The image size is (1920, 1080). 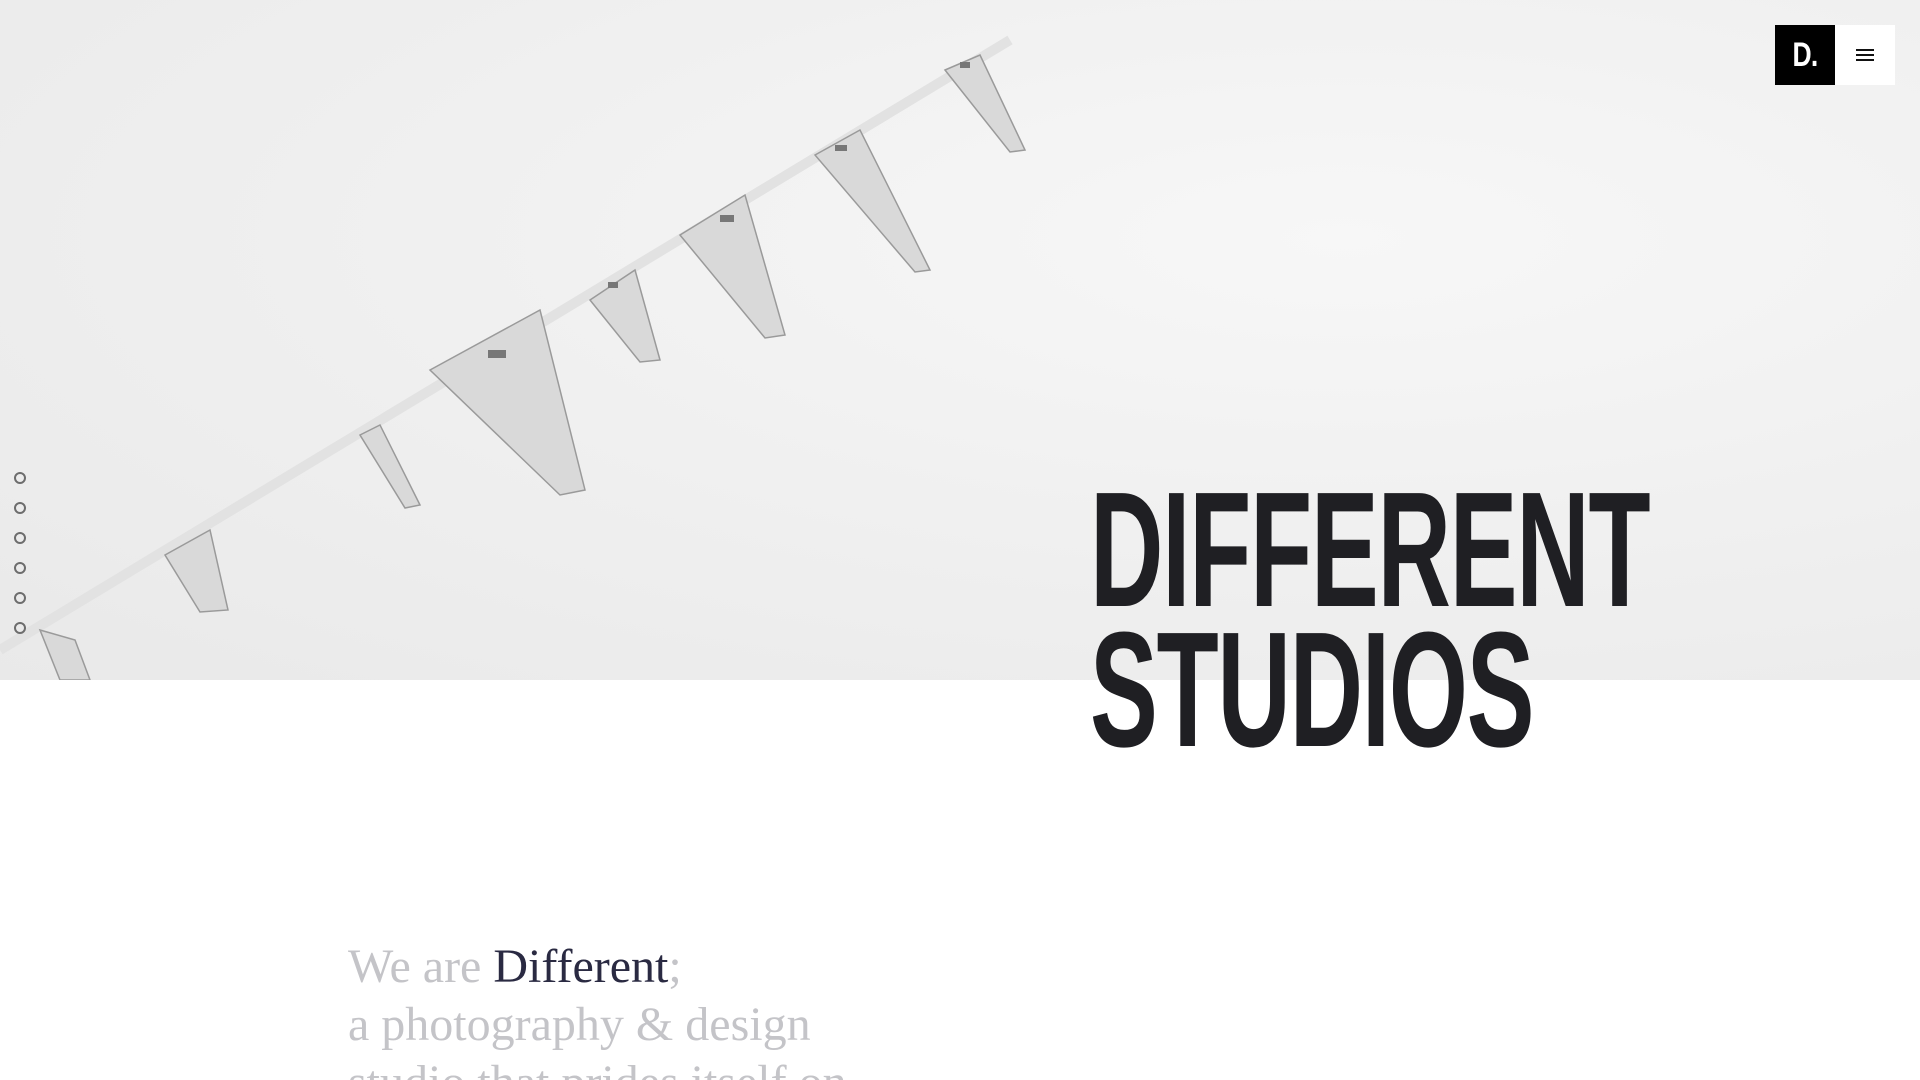 I want to click on intro-line-3: studio that prides itself on, so click(x=628, y=1067).